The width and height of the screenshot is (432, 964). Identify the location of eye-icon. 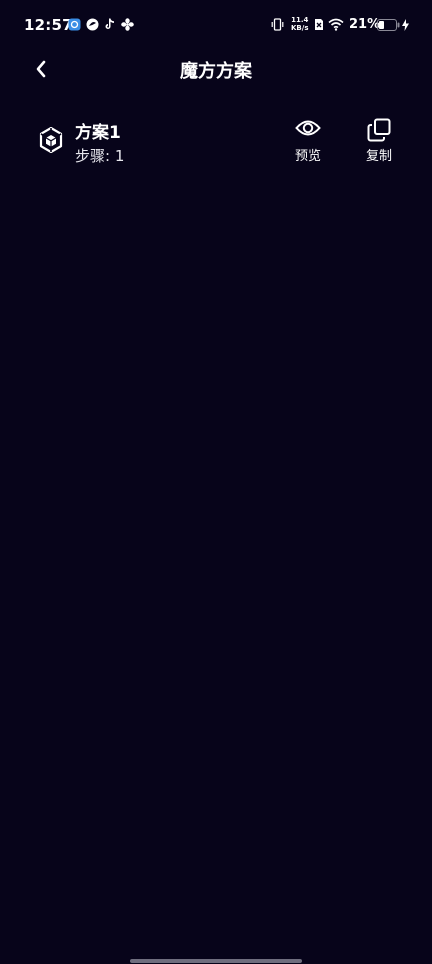
(308, 128).